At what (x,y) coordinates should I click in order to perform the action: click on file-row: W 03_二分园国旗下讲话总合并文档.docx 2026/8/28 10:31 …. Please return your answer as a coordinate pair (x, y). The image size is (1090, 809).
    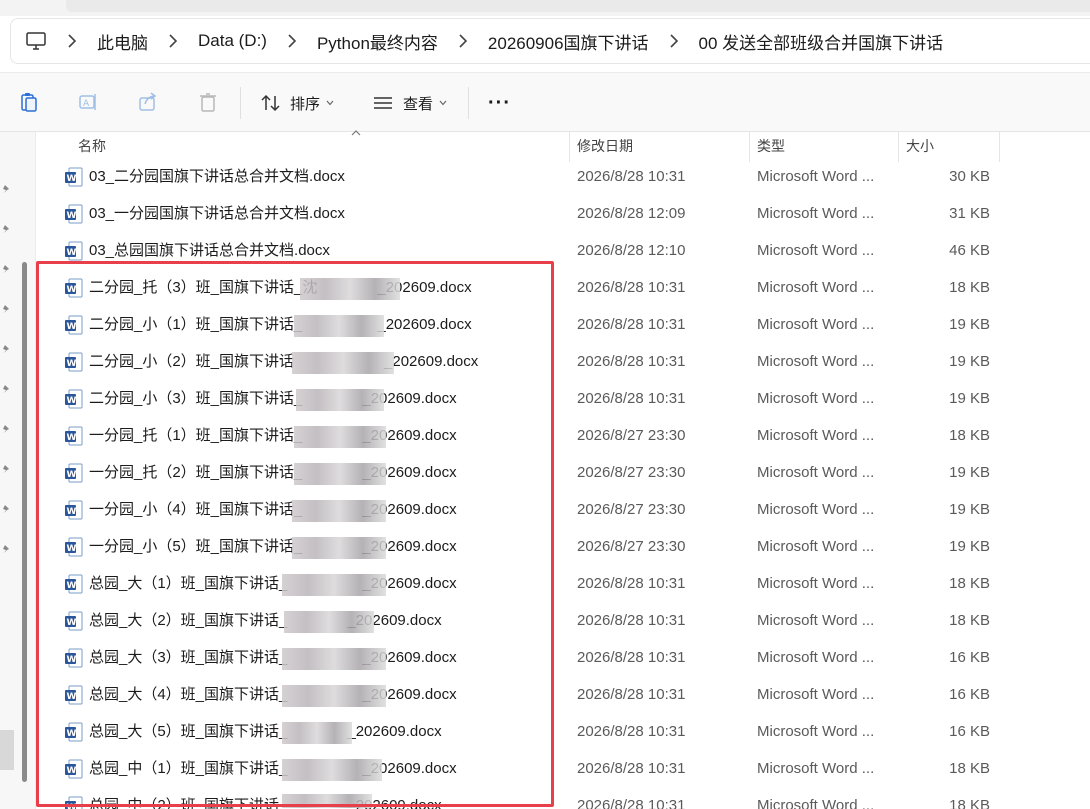
    Looking at the image, I should click on (563, 176).